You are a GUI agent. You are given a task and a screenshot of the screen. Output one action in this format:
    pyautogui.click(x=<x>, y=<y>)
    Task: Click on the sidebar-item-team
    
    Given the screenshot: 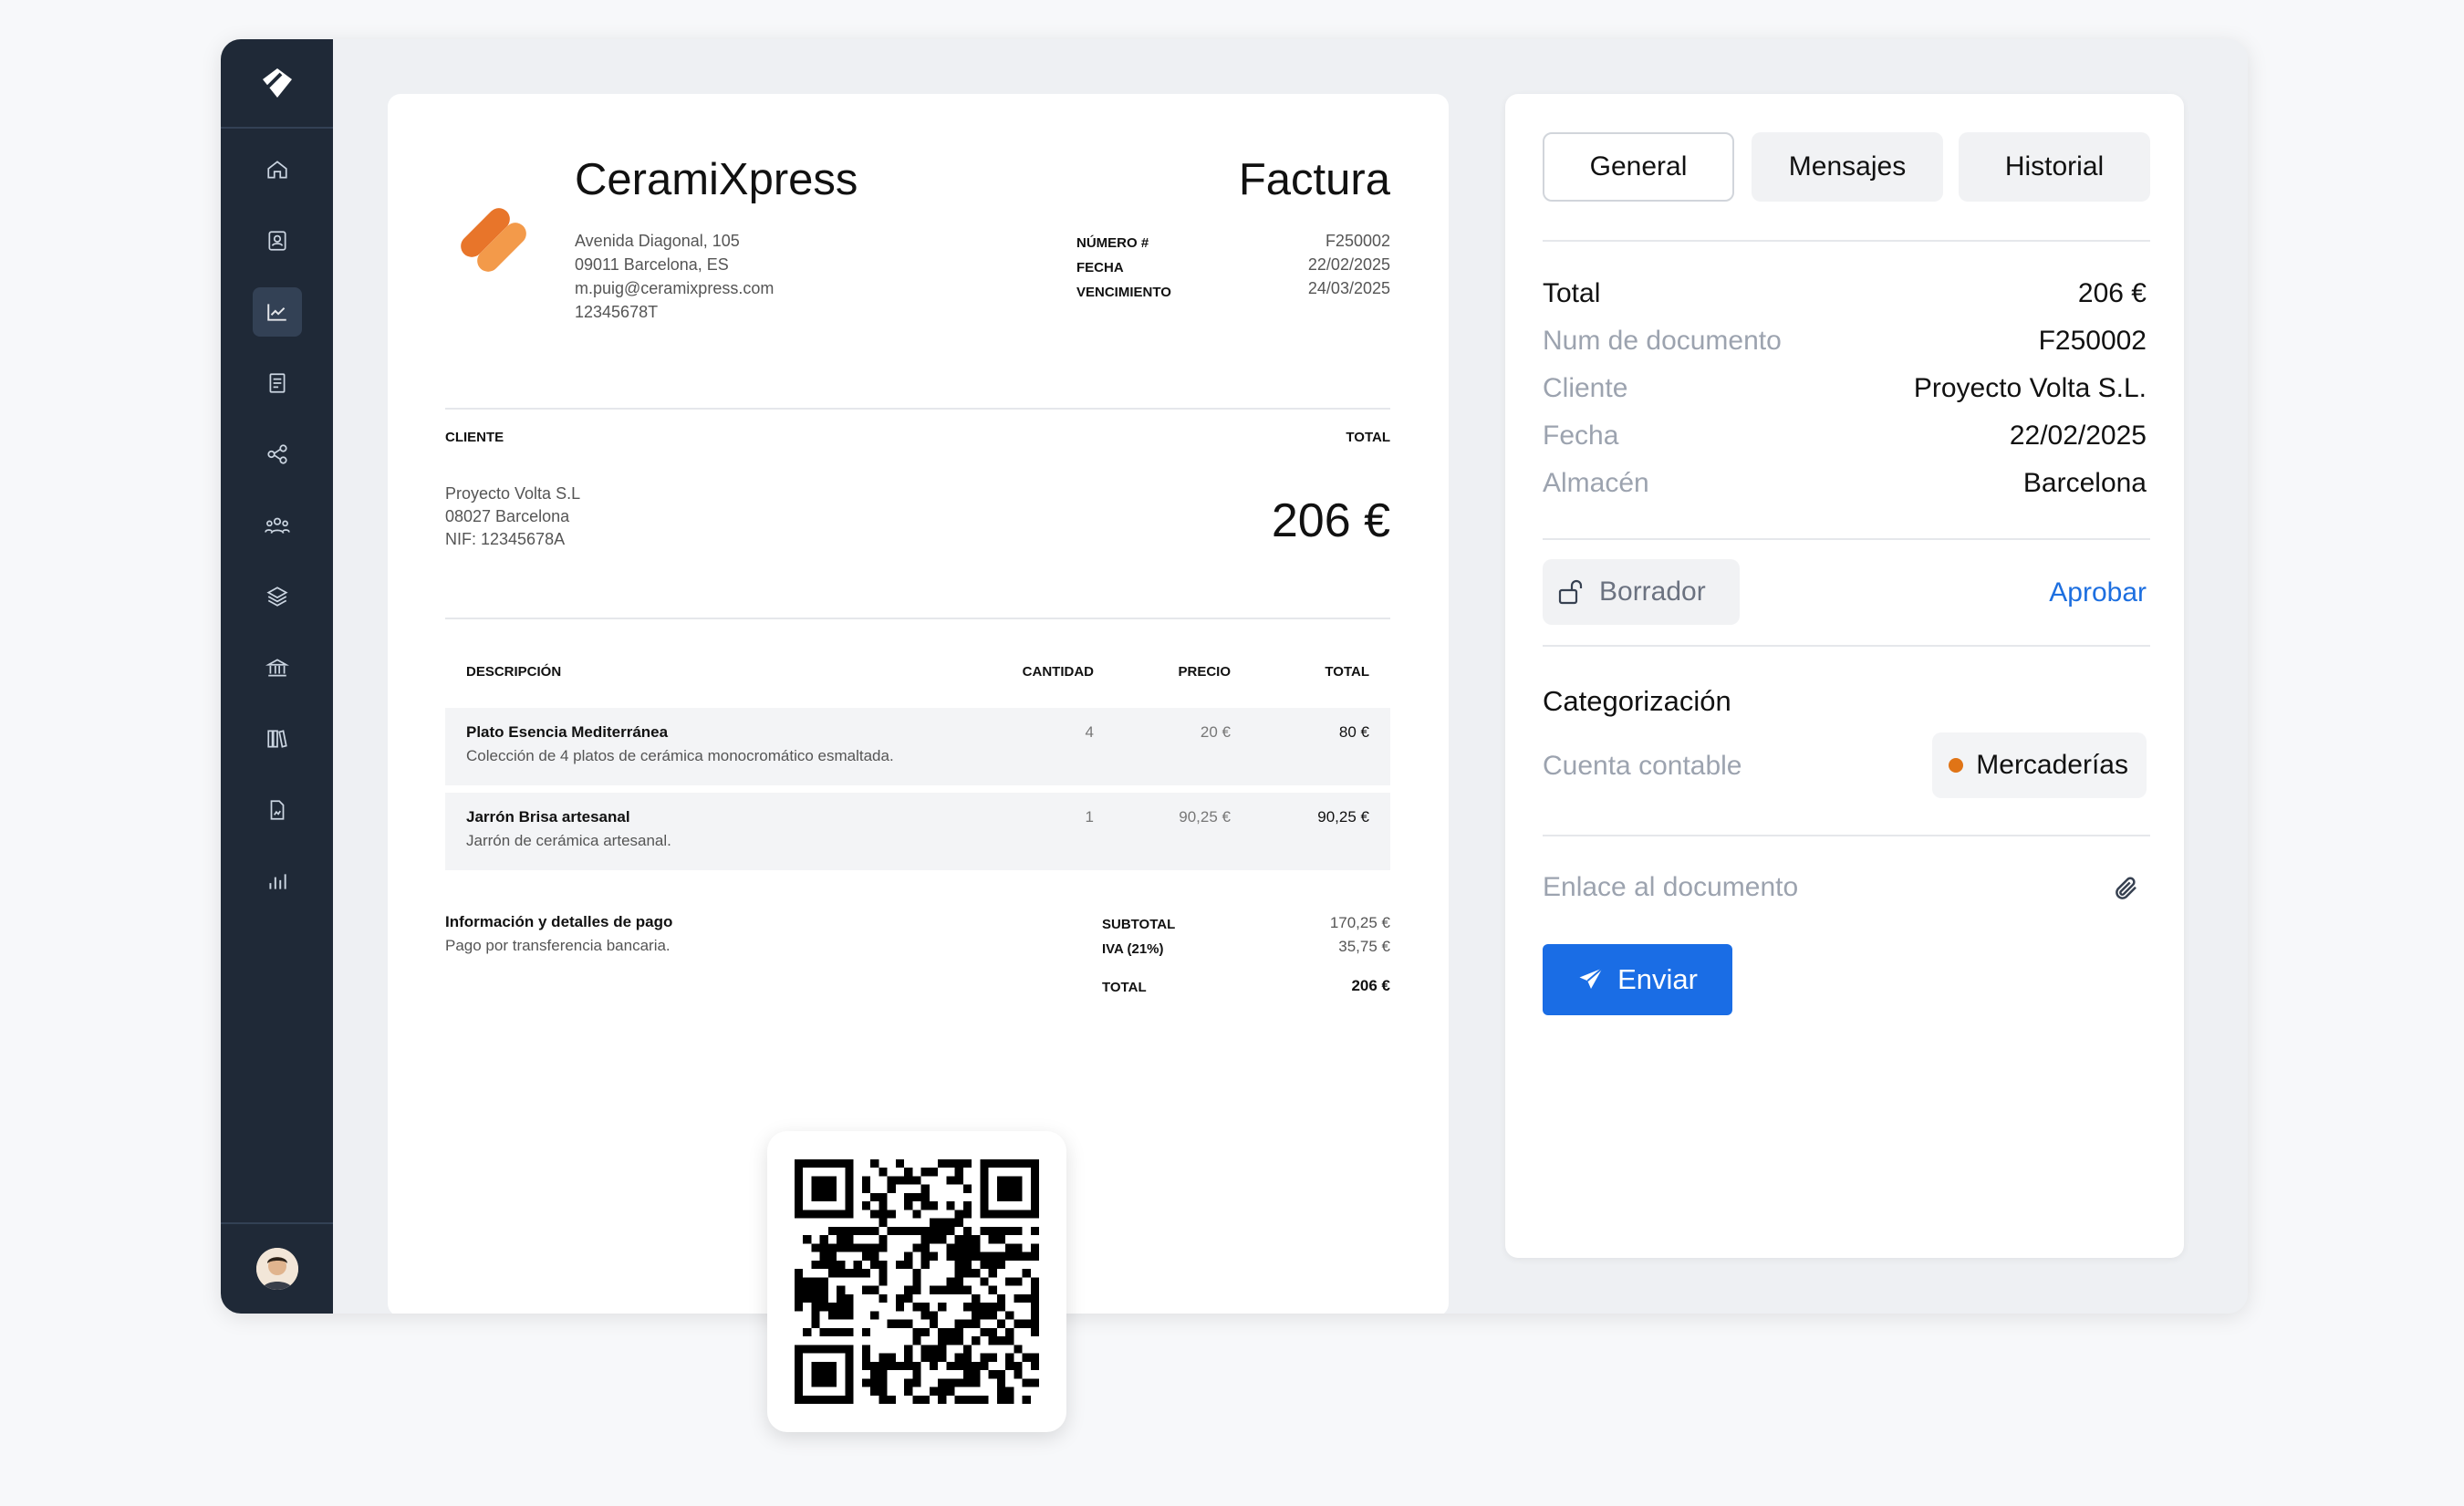 What is the action you would take?
    pyautogui.click(x=277, y=525)
    